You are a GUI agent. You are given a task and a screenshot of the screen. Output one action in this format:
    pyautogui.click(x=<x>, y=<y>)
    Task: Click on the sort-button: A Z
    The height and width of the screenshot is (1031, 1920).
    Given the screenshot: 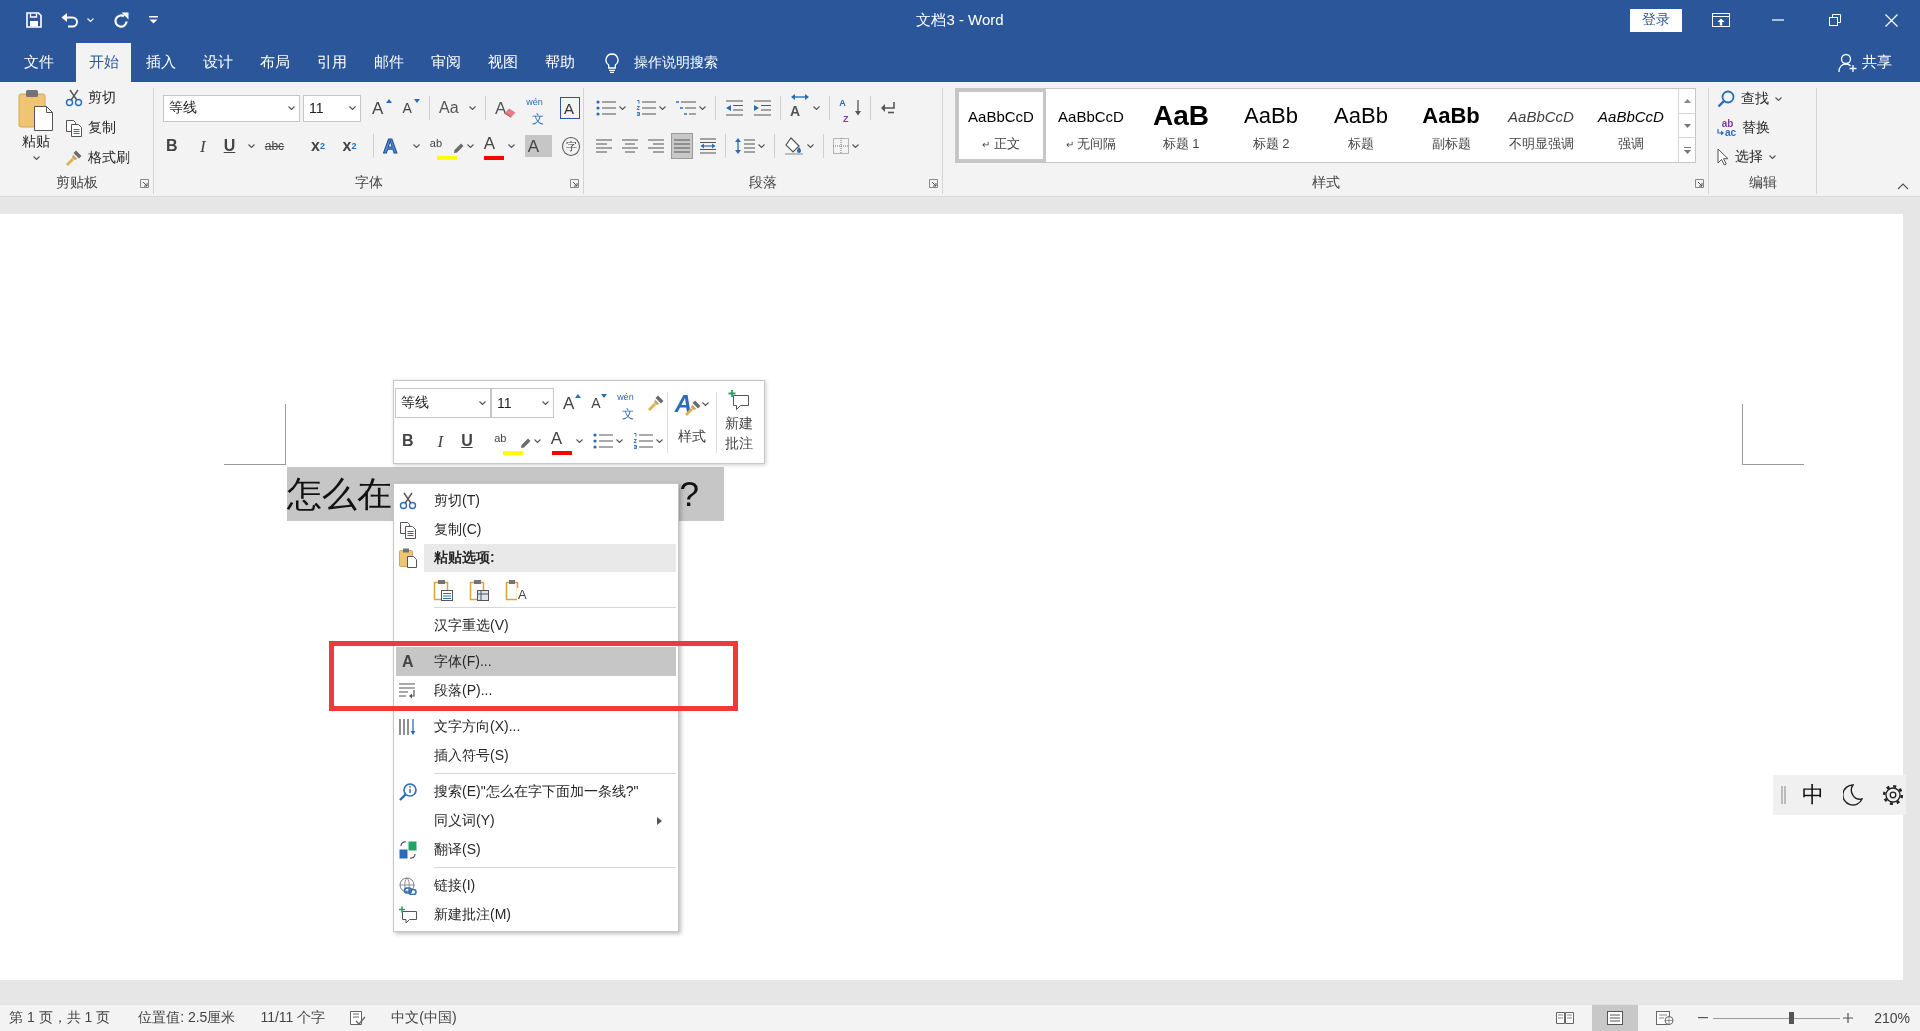 What is the action you would take?
    pyautogui.click(x=850, y=108)
    